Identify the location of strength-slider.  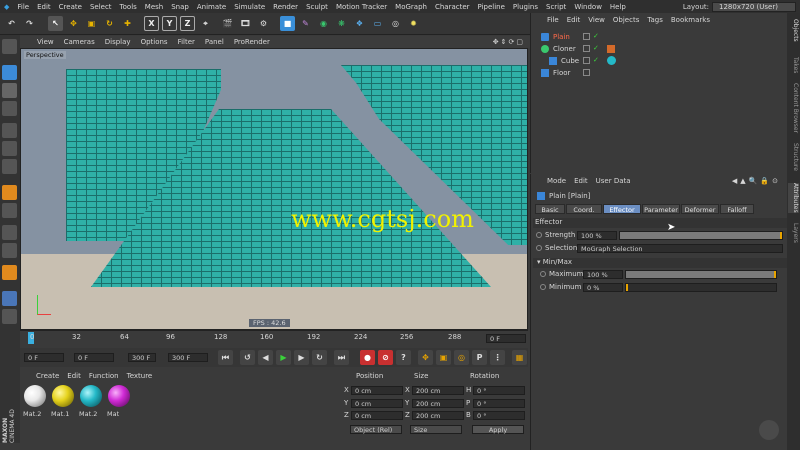
(701, 235).